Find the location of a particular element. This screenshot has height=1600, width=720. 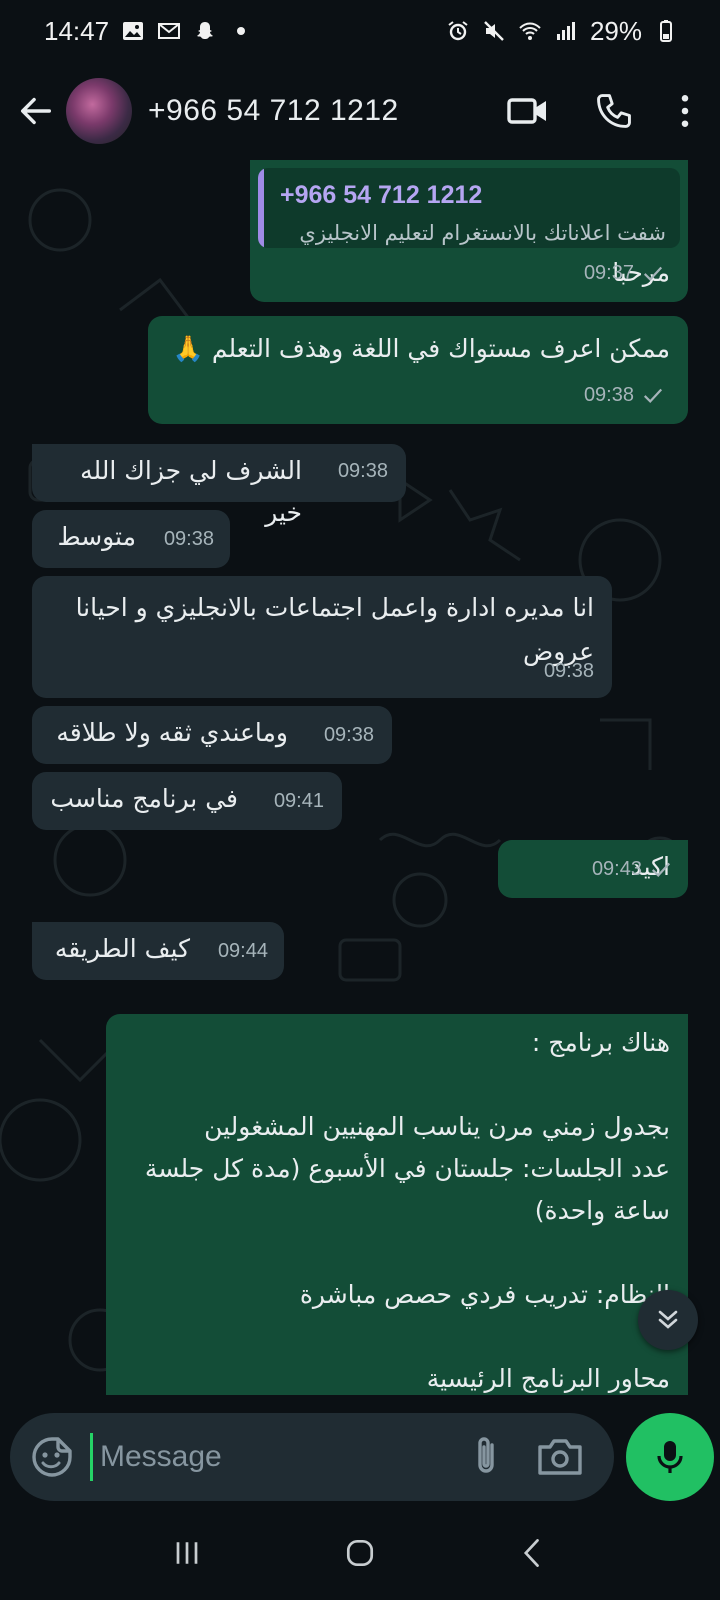

wifi-icon is located at coordinates (530, 31).